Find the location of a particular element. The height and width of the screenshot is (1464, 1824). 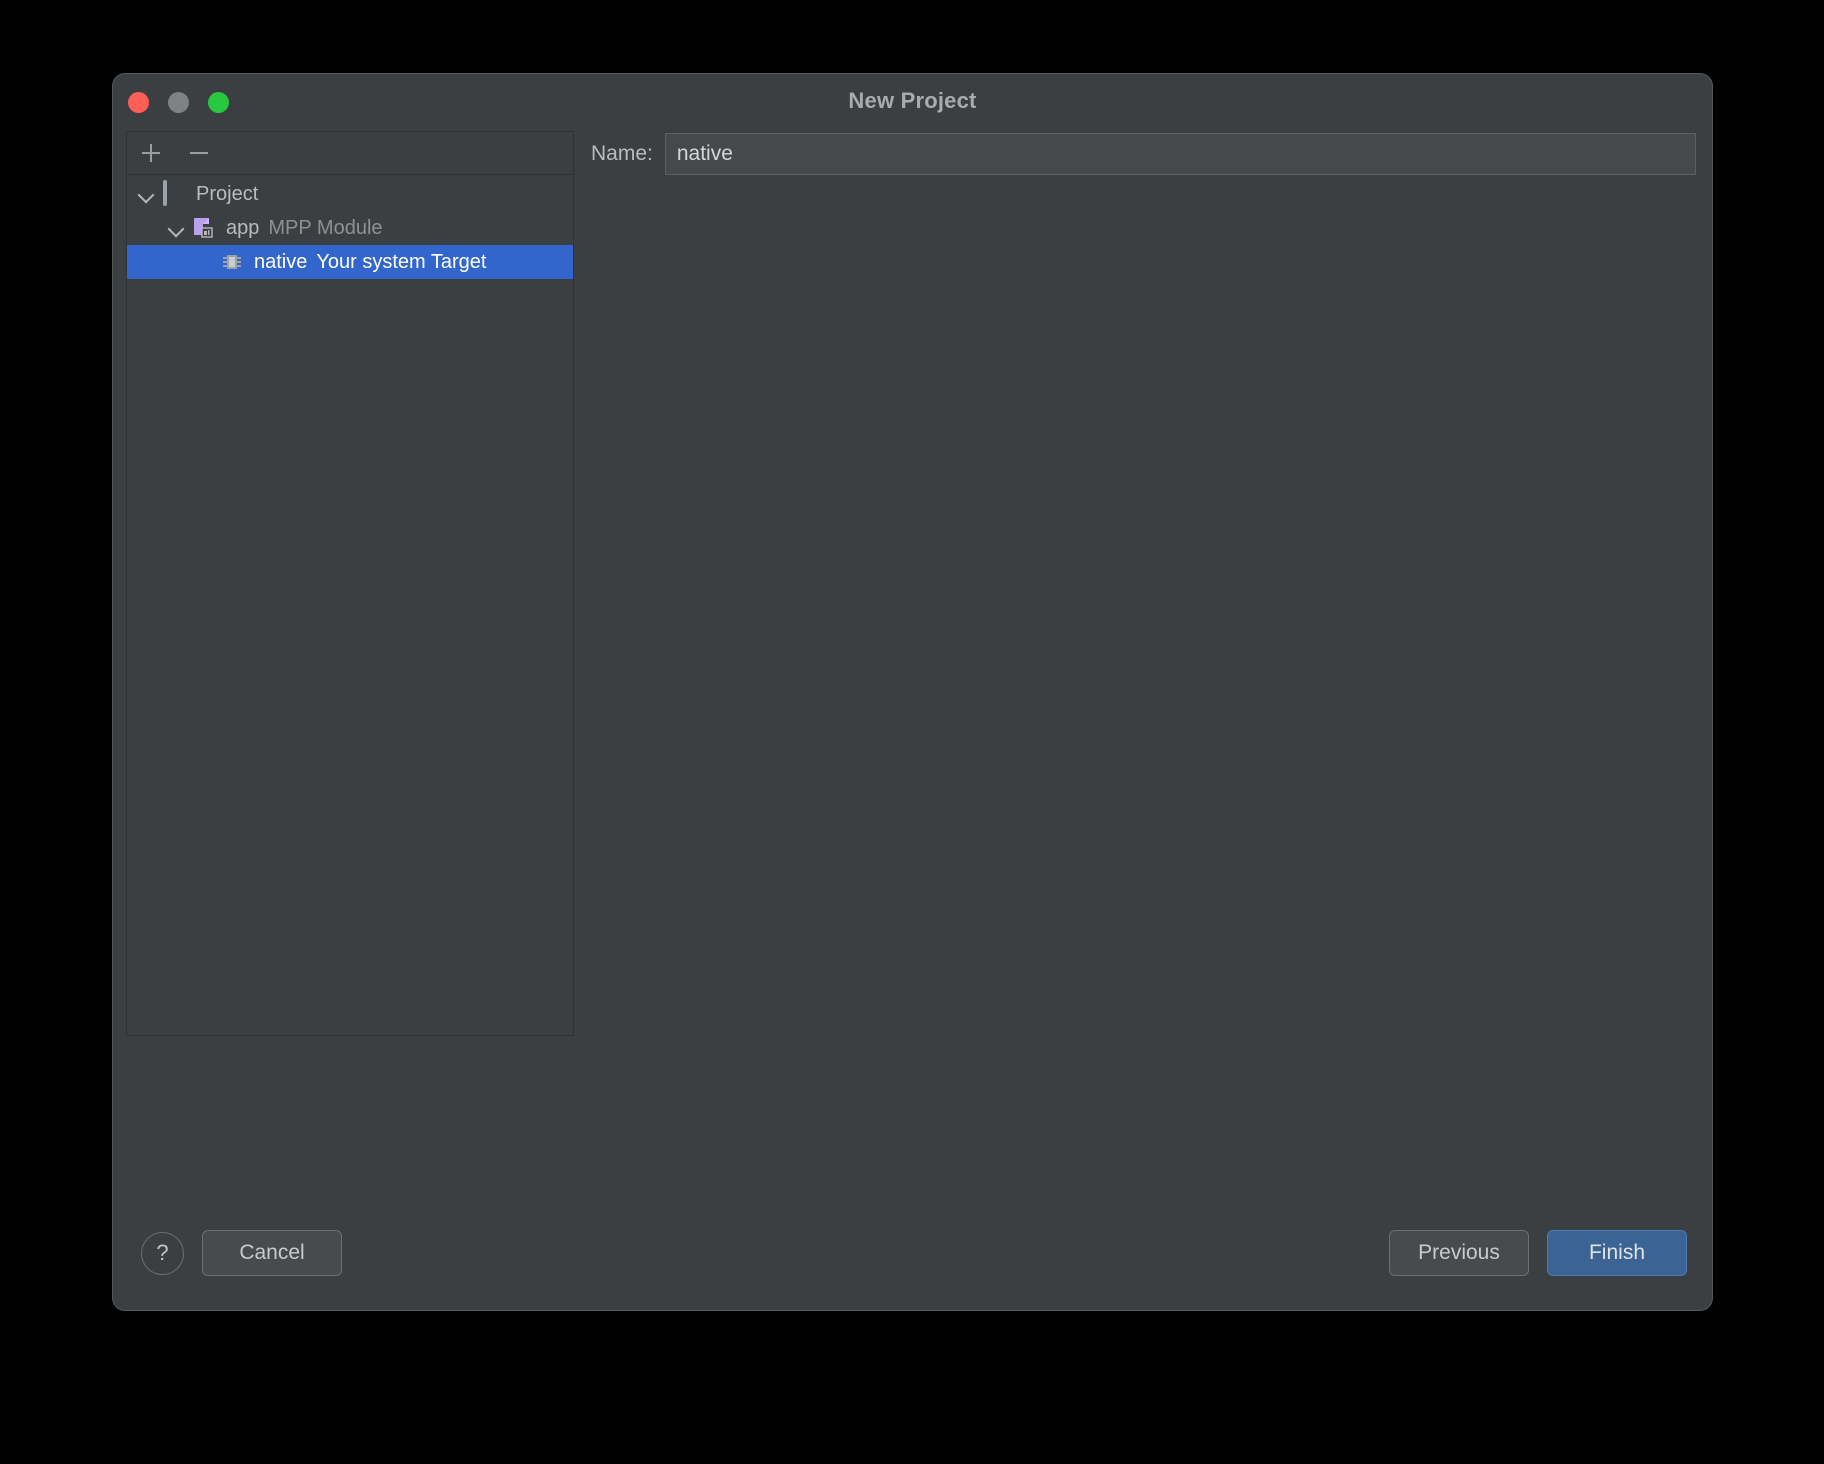

tree-toolbar is located at coordinates (350, 153).